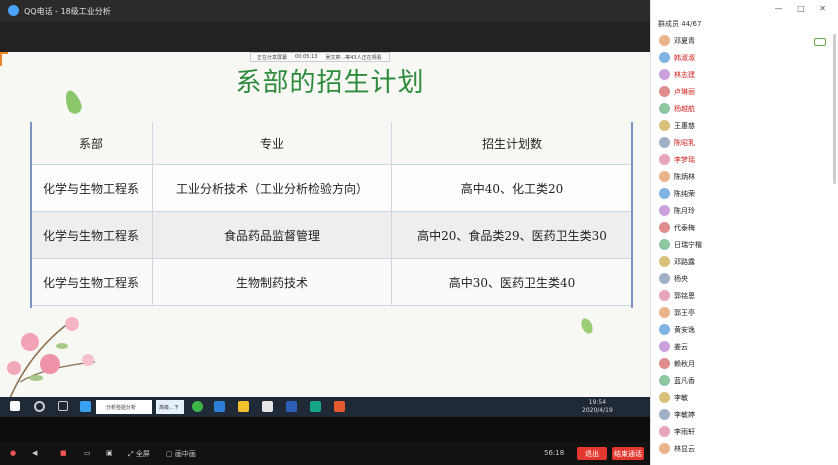  Describe the element at coordinates (331, 188) in the screenshot. I see `table-row: 化学与生物工程系 工业分析技术（工业分析检验方向） 高中40、化工类20` at that location.